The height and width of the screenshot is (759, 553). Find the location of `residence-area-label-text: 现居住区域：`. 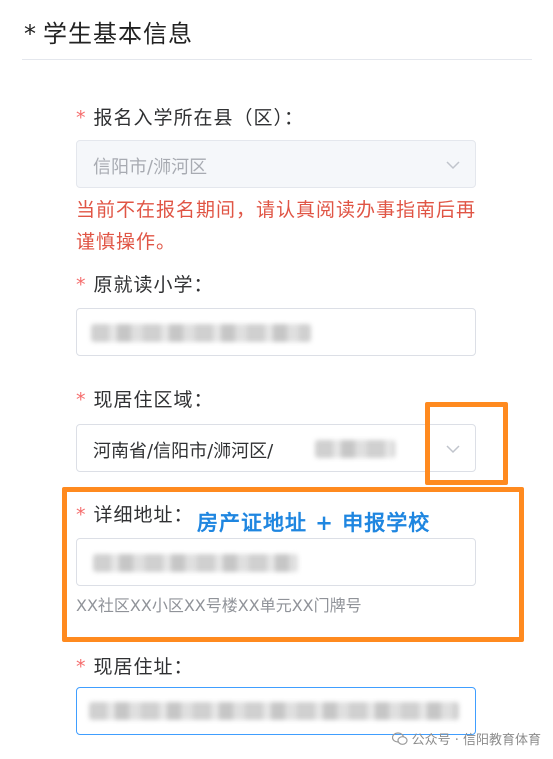

residence-area-label-text: 现居住区域： is located at coordinates (153, 400).